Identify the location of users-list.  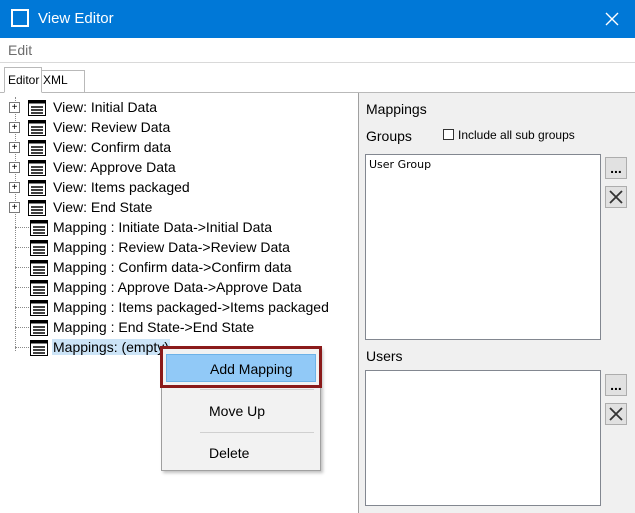
(483, 438).